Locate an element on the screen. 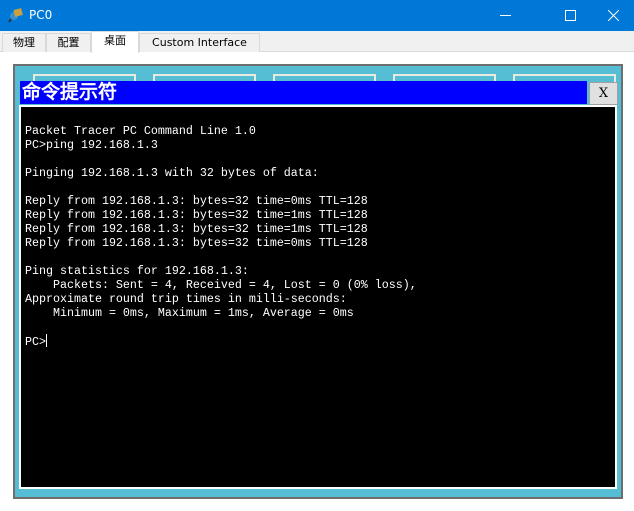 The width and height of the screenshot is (634, 511). terminal-prompt: PC> is located at coordinates (35, 342).